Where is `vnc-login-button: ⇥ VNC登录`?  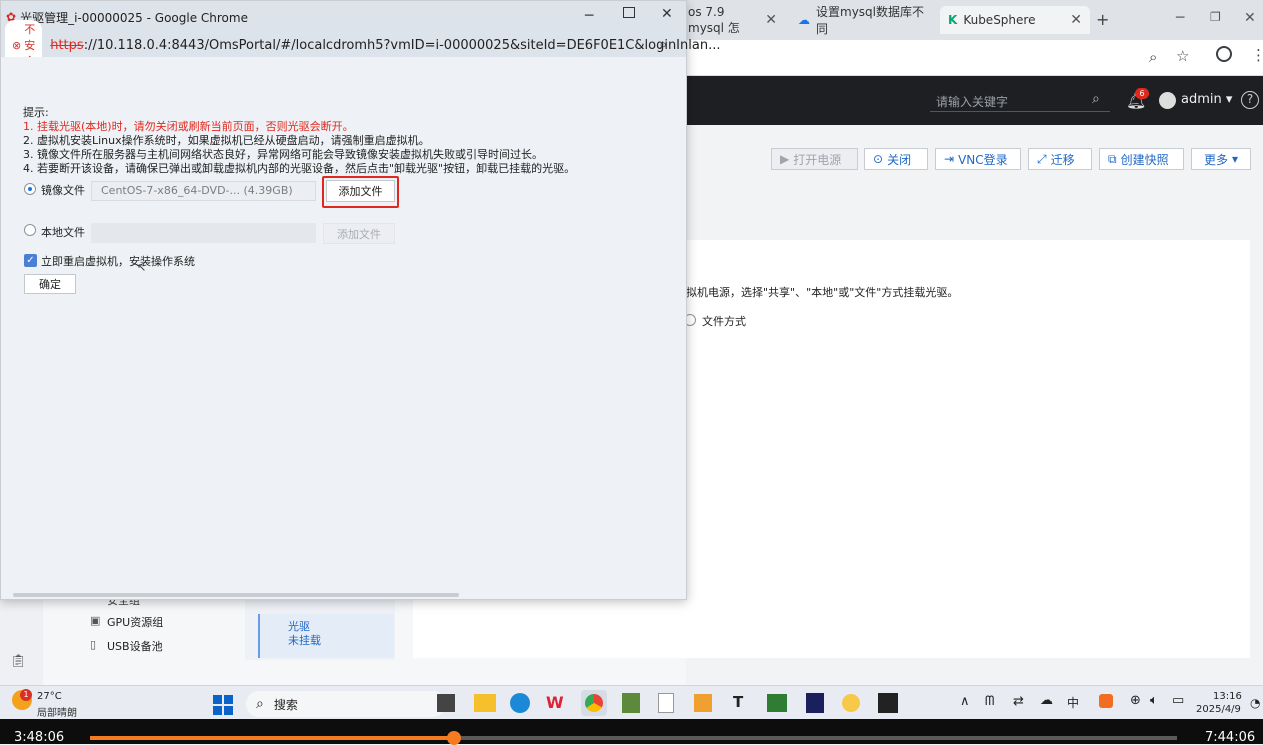 vnc-login-button: ⇥ VNC登录 is located at coordinates (978, 159).